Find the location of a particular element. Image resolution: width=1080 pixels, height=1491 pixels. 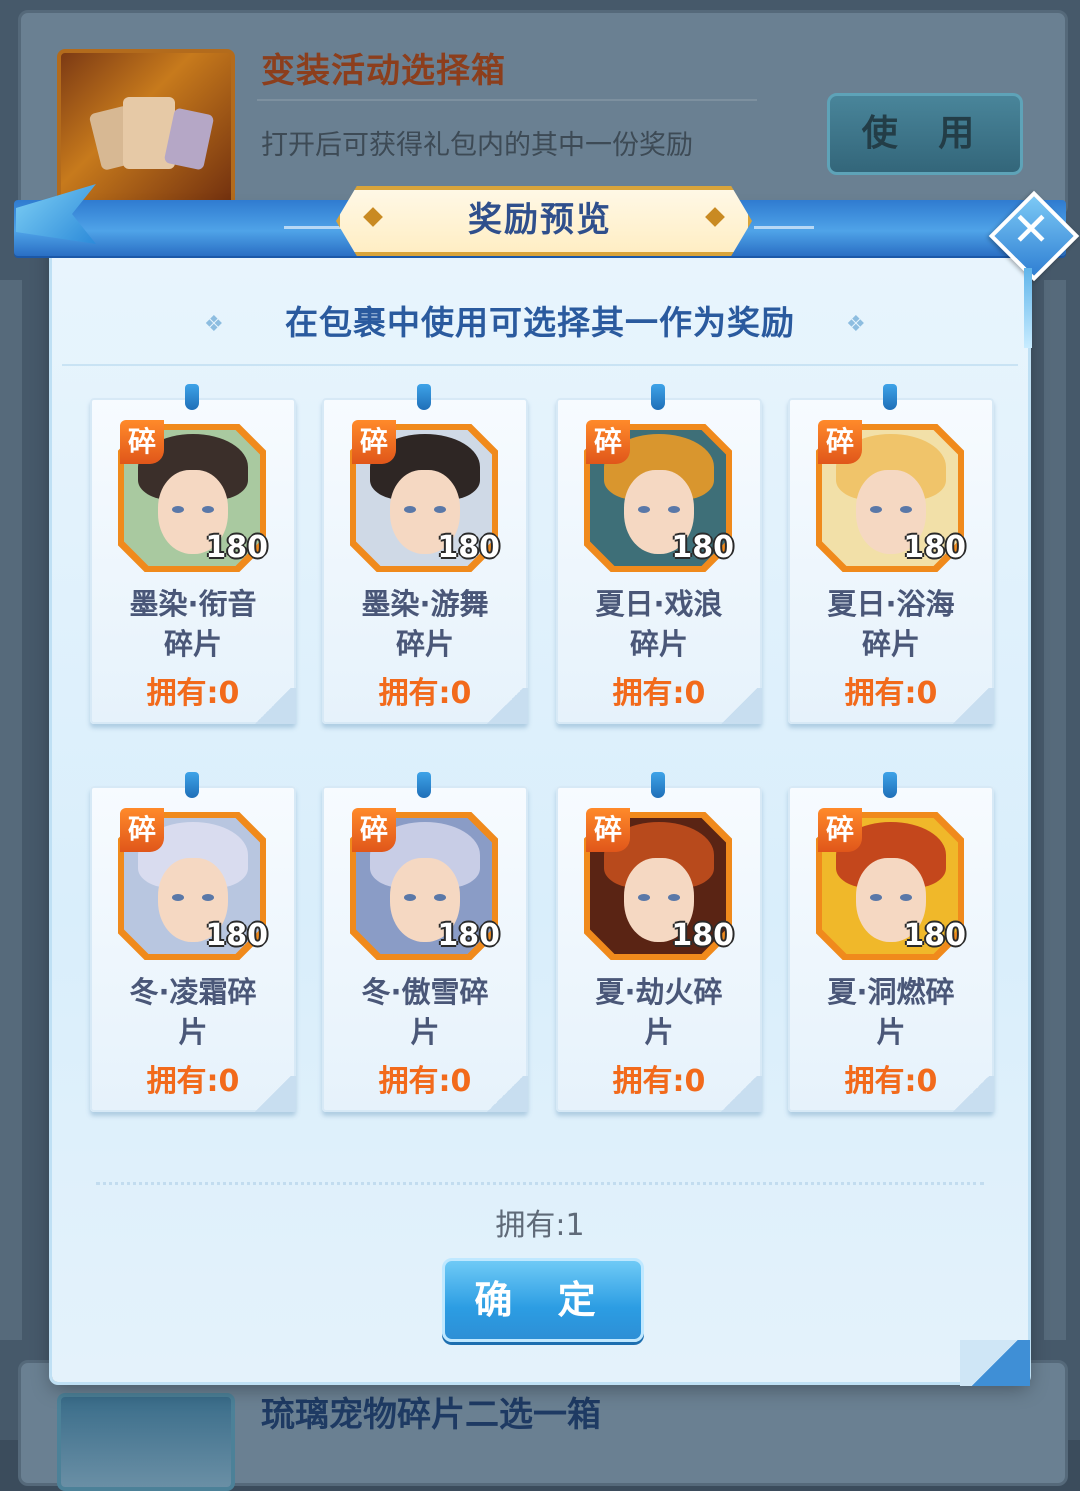

reward-name: 夏日·浴海碎片 is located at coordinates (891, 624).